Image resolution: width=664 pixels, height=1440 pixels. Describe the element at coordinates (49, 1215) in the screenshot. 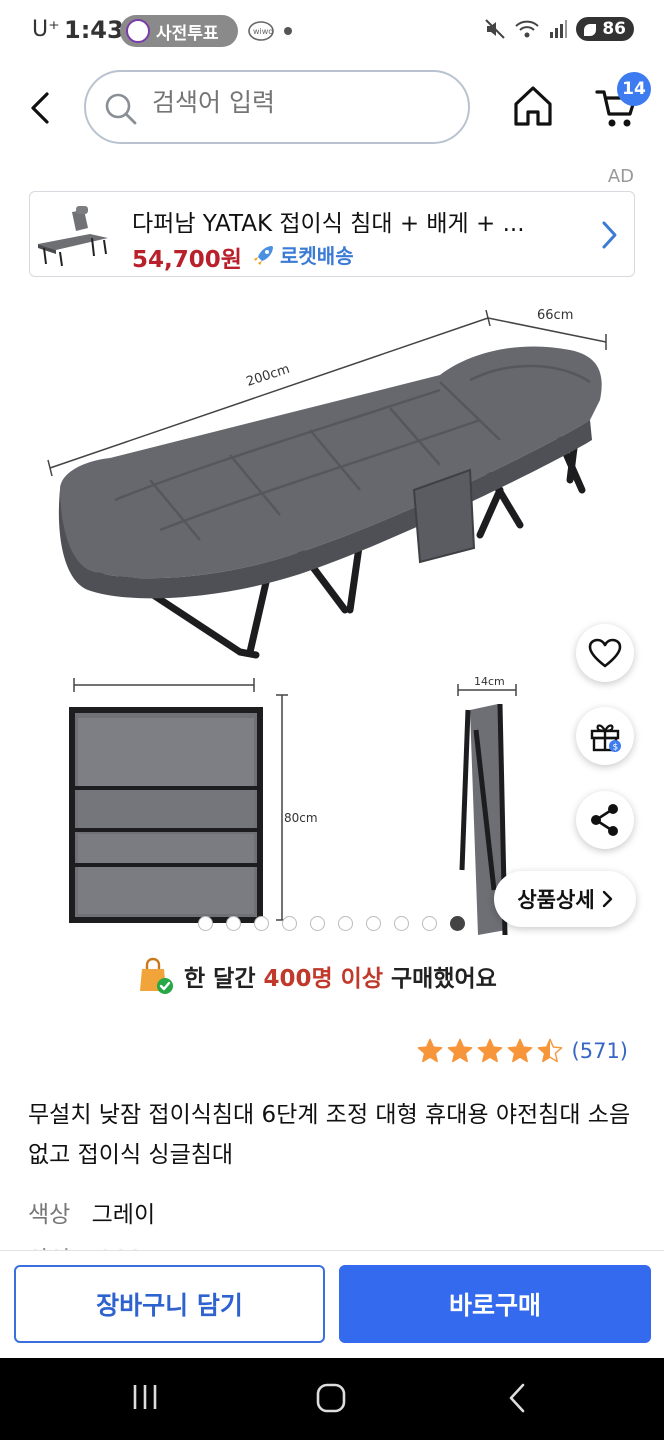

I see `color-option-label: 색상` at that location.